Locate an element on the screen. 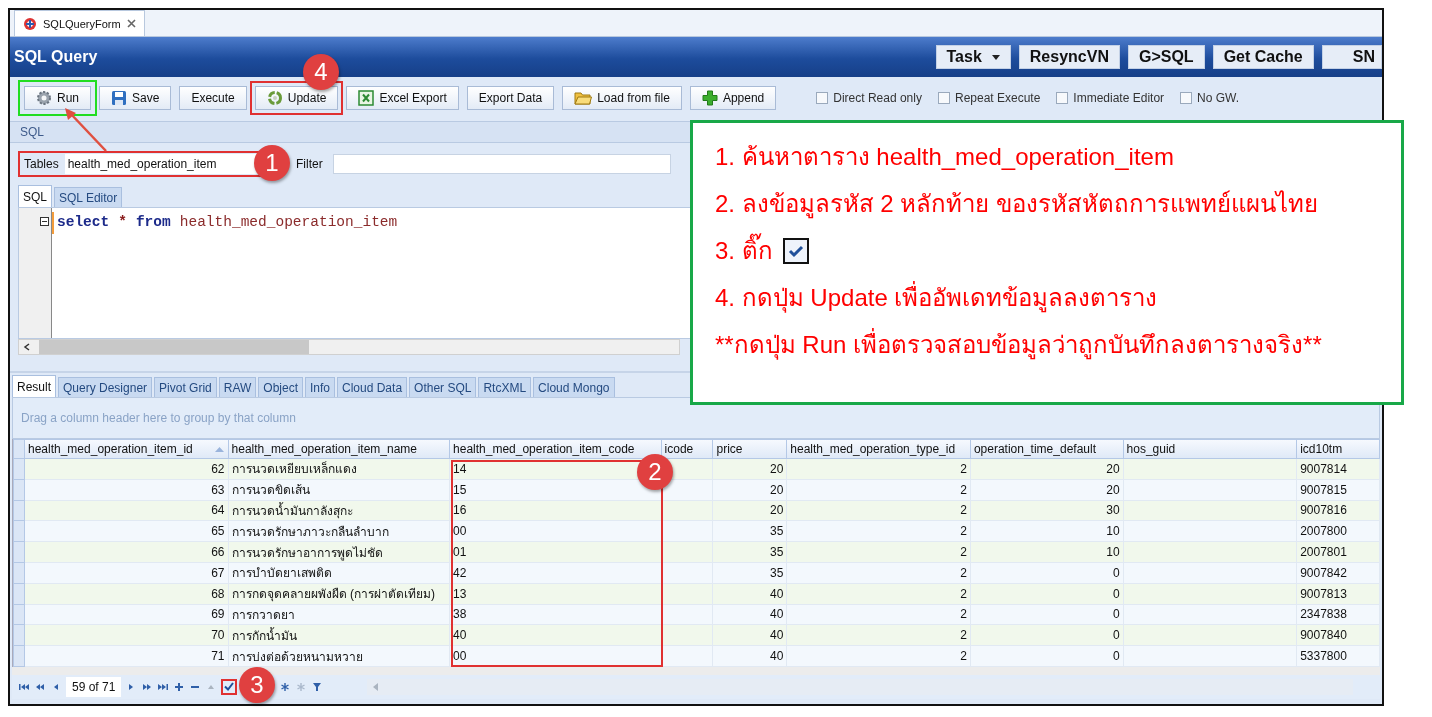  header-button: ResyncVN is located at coordinates (1069, 57).